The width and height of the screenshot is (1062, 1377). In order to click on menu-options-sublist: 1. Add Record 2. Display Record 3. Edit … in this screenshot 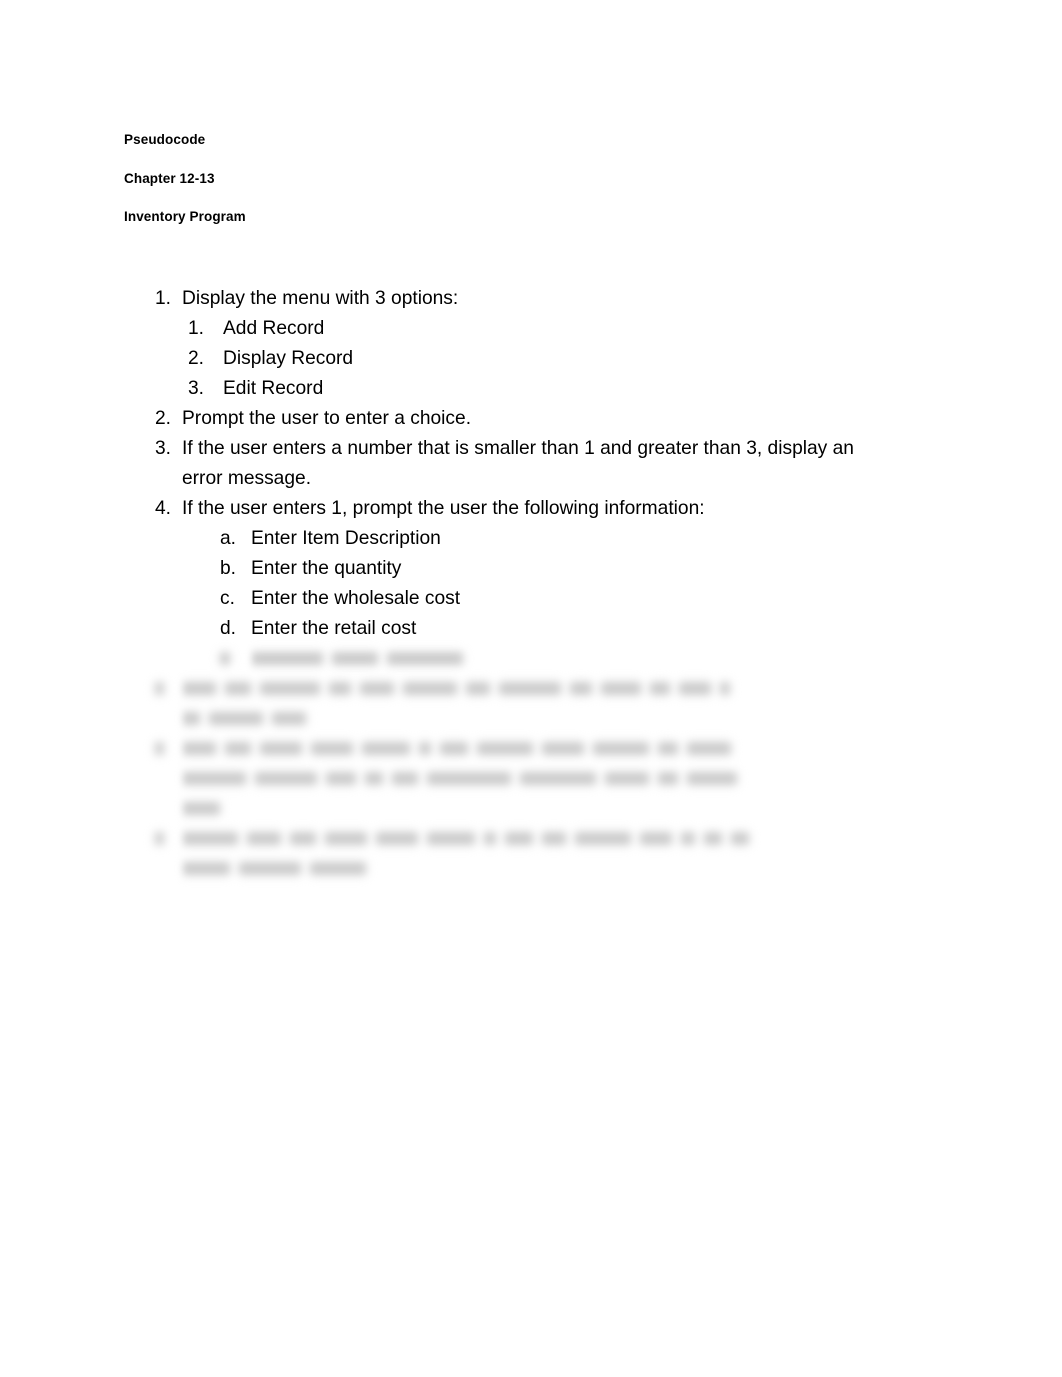, I will do `click(622, 359)`.